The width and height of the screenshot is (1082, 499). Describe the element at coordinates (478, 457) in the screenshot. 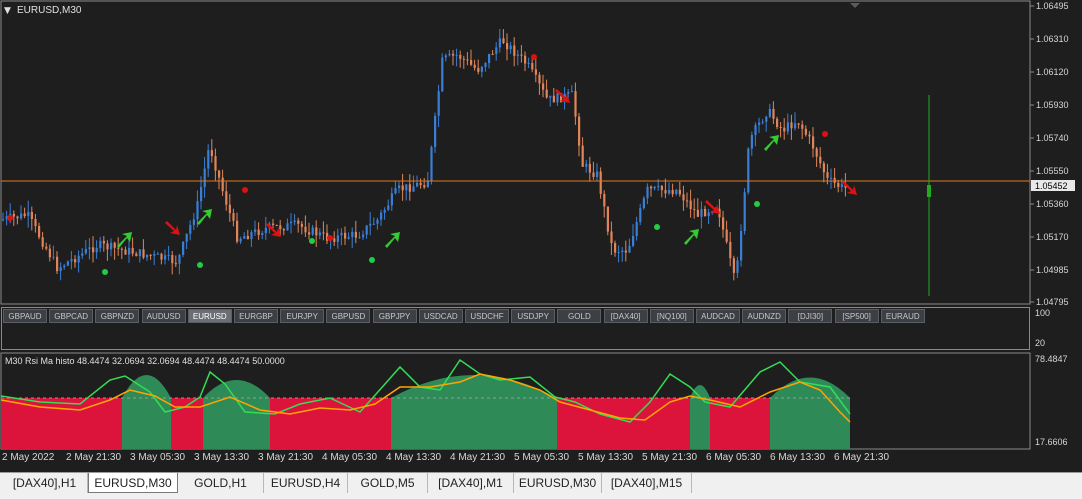

I see `time-axis-label: 4 May 21:30` at that location.